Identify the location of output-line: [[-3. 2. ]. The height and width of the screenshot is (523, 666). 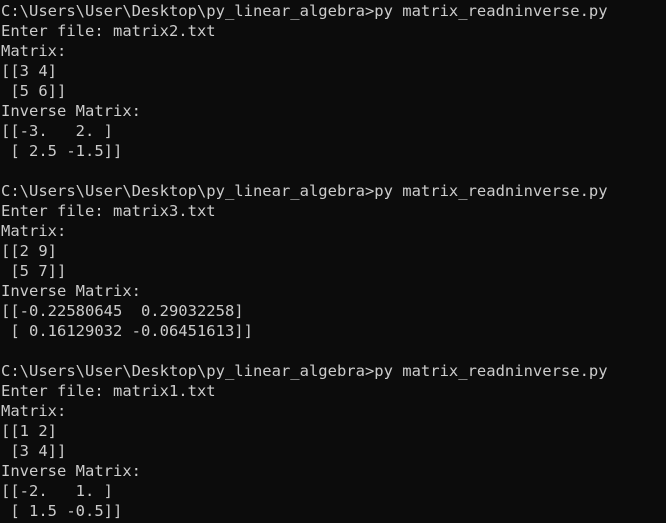
(57, 131).